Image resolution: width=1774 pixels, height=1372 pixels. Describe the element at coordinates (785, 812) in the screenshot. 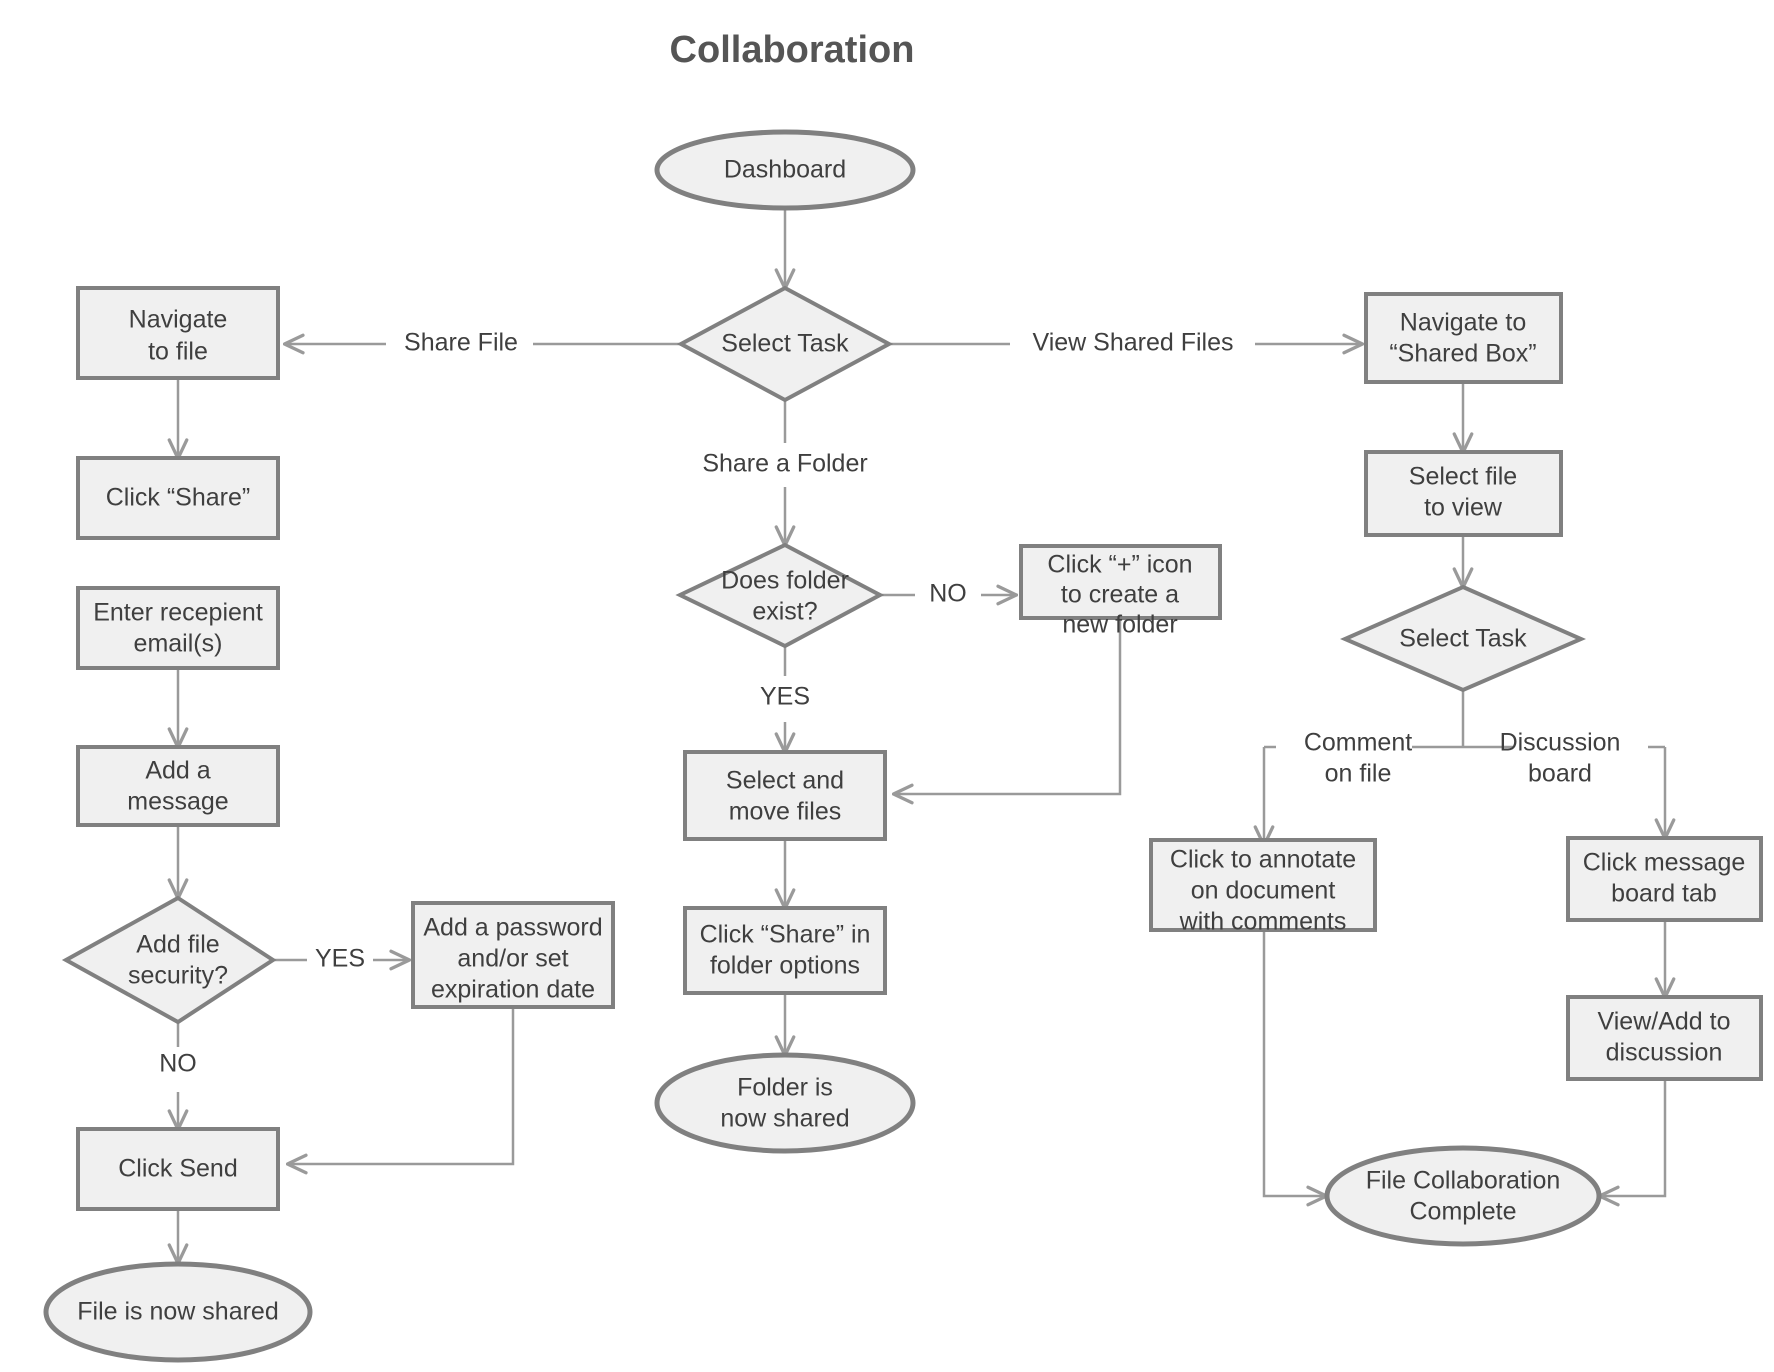

I see `node-select-and-move-files-line2: move files` at that location.